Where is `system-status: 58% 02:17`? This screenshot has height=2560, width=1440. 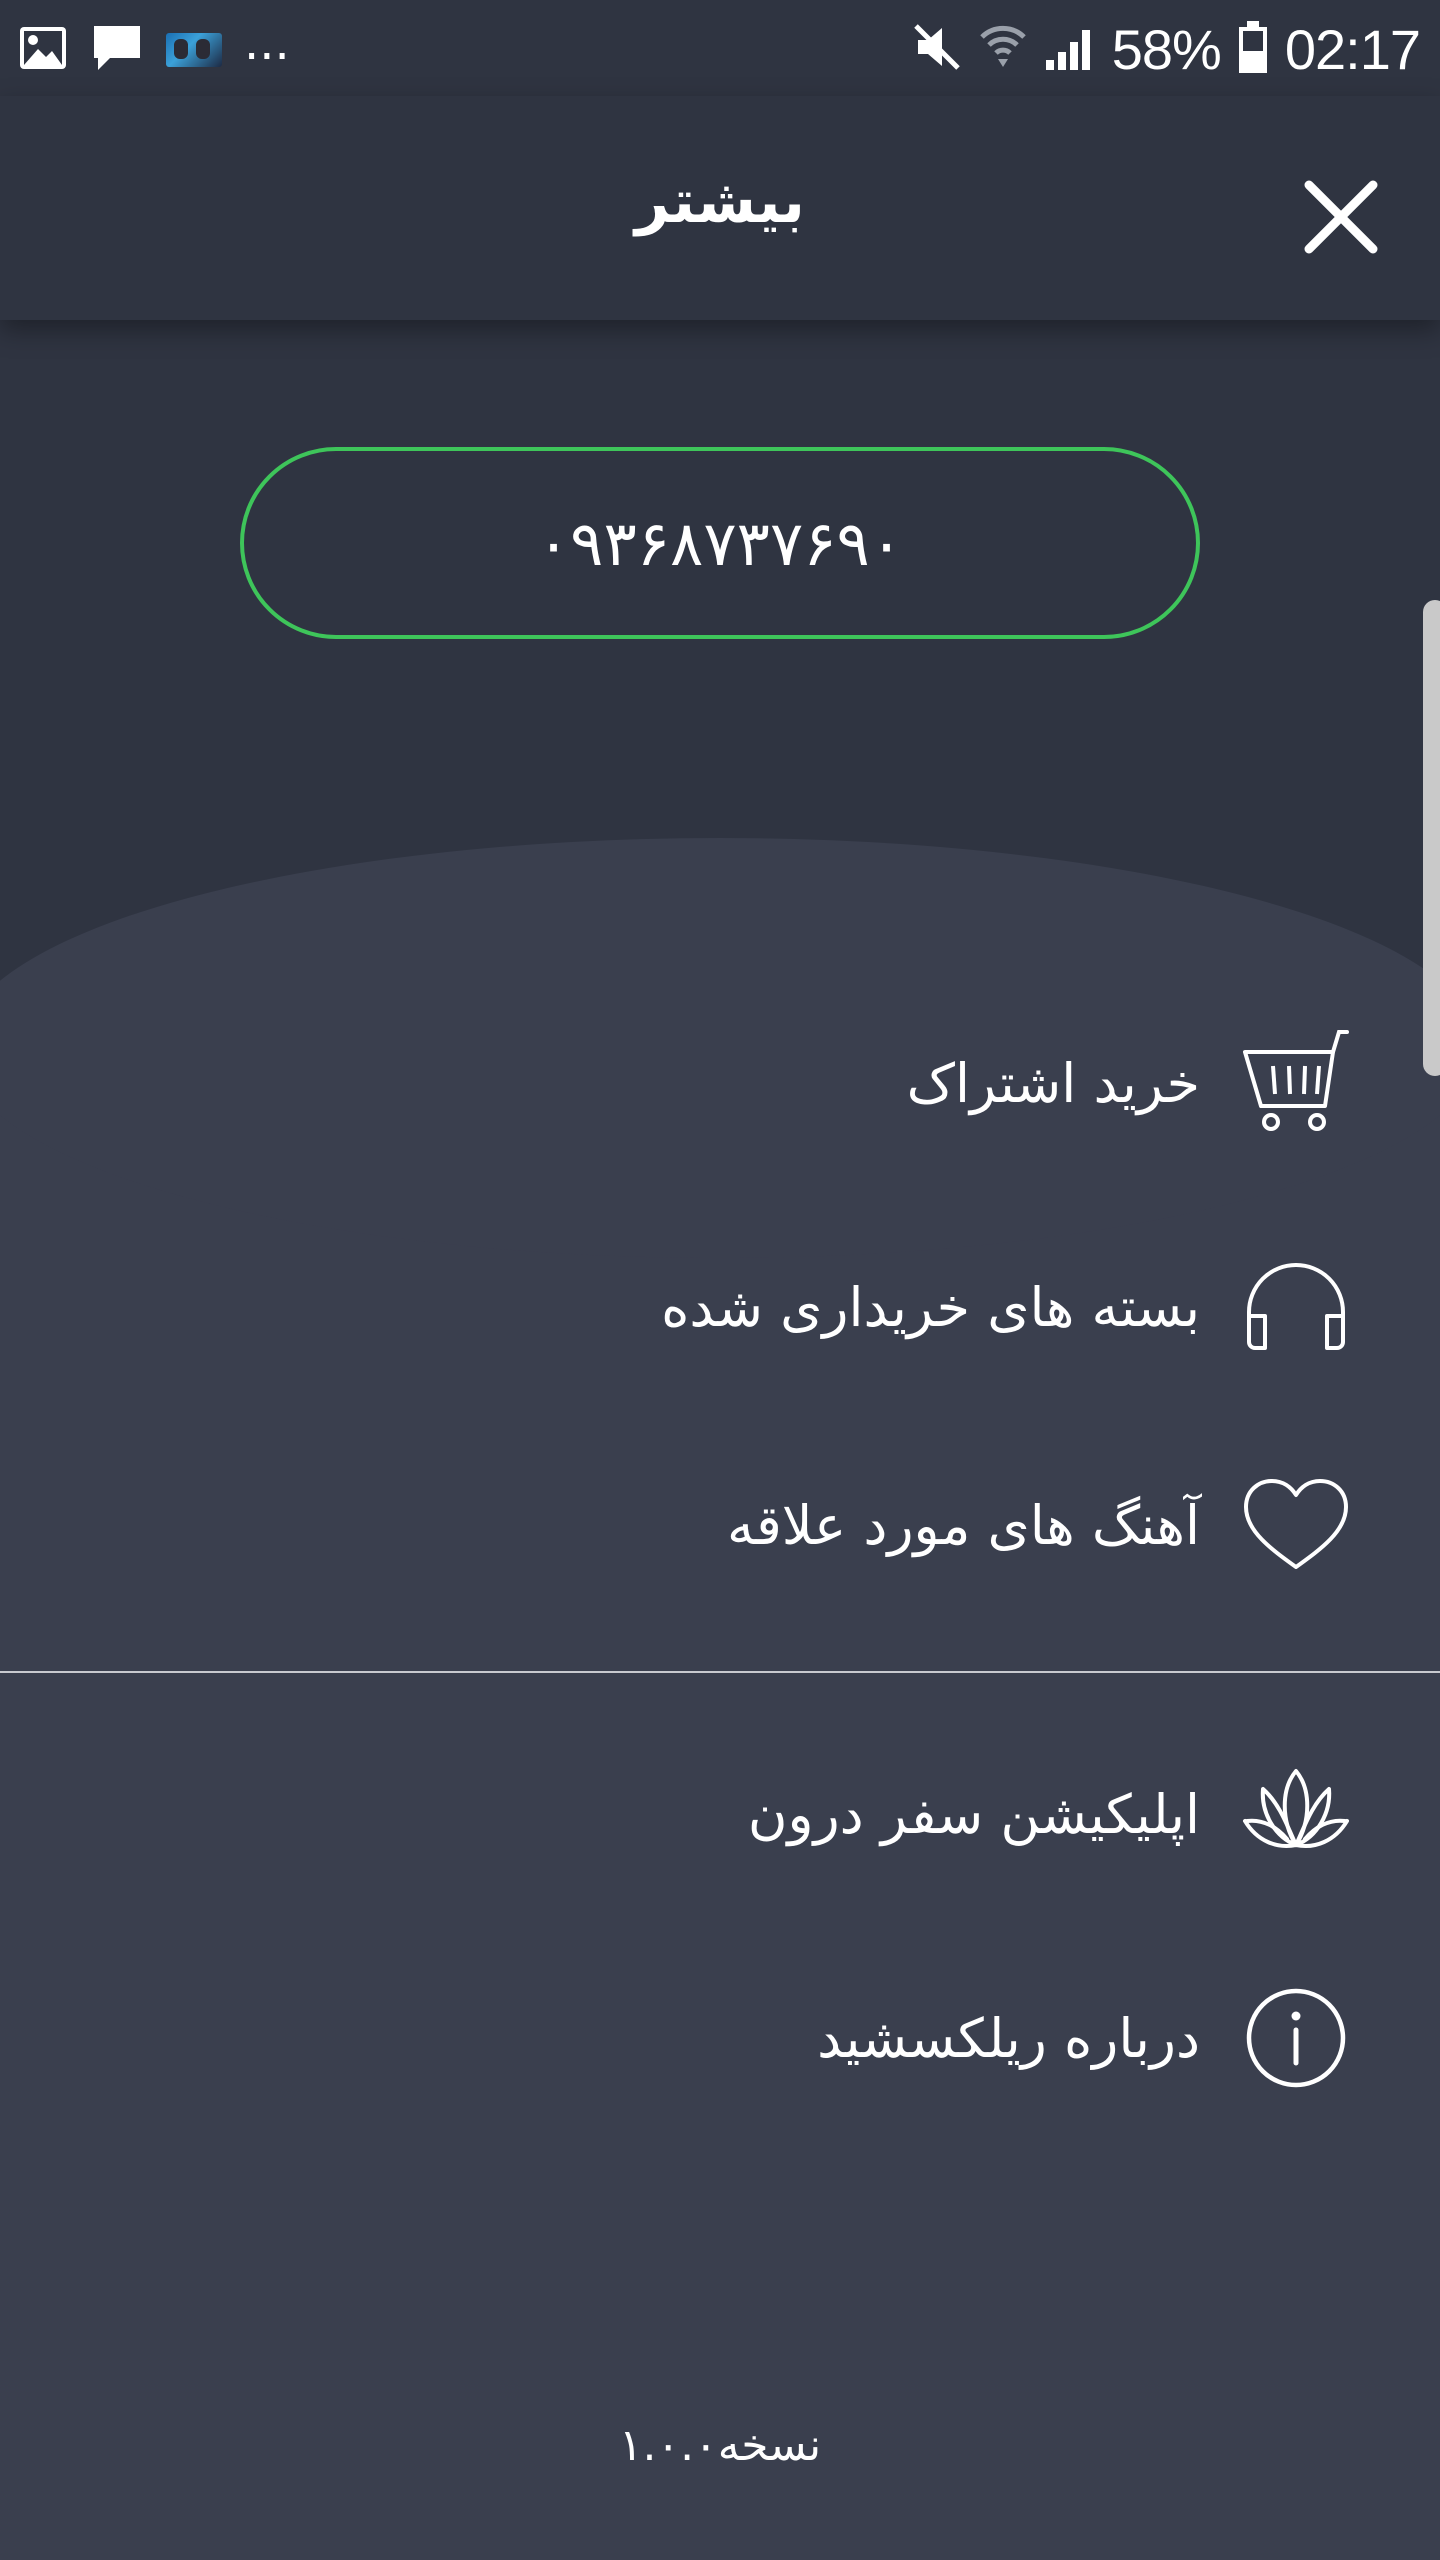
system-status: 58% 02:17 is located at coordinates (1166, 49).